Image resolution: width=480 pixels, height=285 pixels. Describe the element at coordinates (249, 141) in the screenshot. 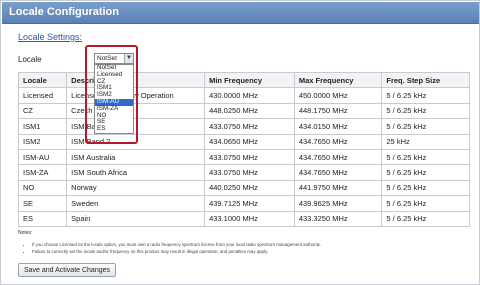

I see `cell-min-frequency: 434.0650 MHz` at that location.